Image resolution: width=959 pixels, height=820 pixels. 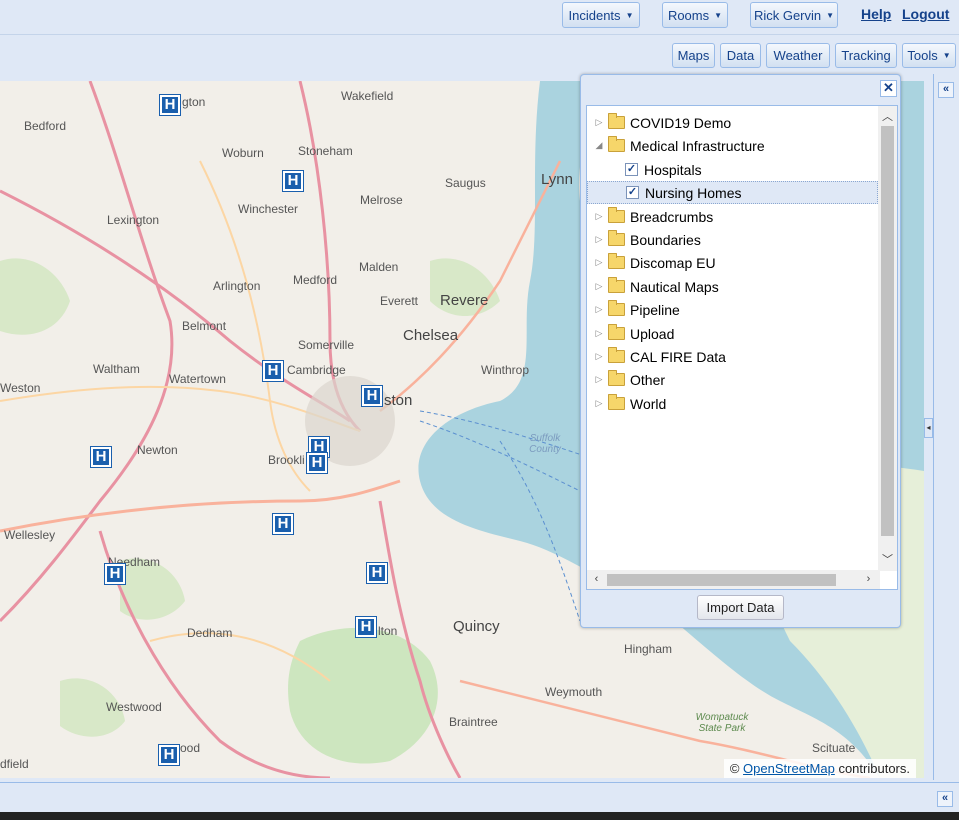 I want to click on tree-folder-nautical-maps: ▷ Nautical Maps, so click(x=732, y=286).